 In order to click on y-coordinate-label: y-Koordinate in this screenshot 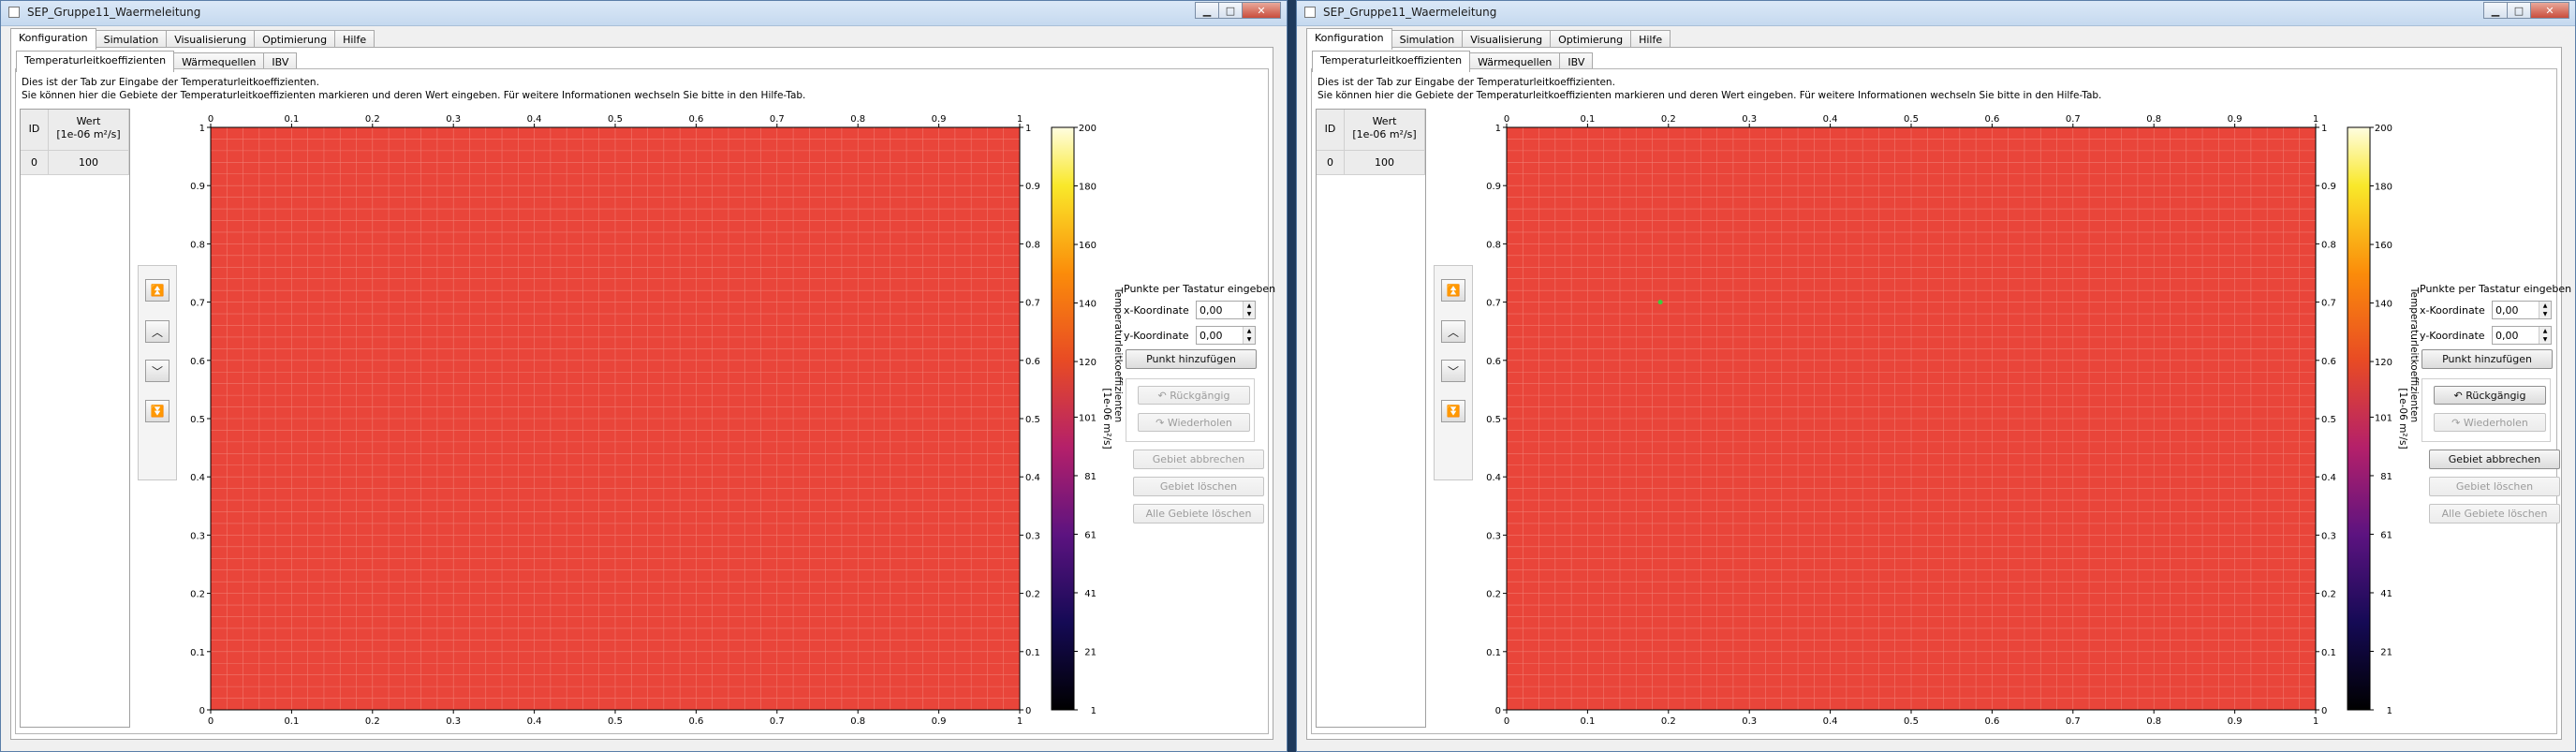, I will do `click(1156, 336)`.